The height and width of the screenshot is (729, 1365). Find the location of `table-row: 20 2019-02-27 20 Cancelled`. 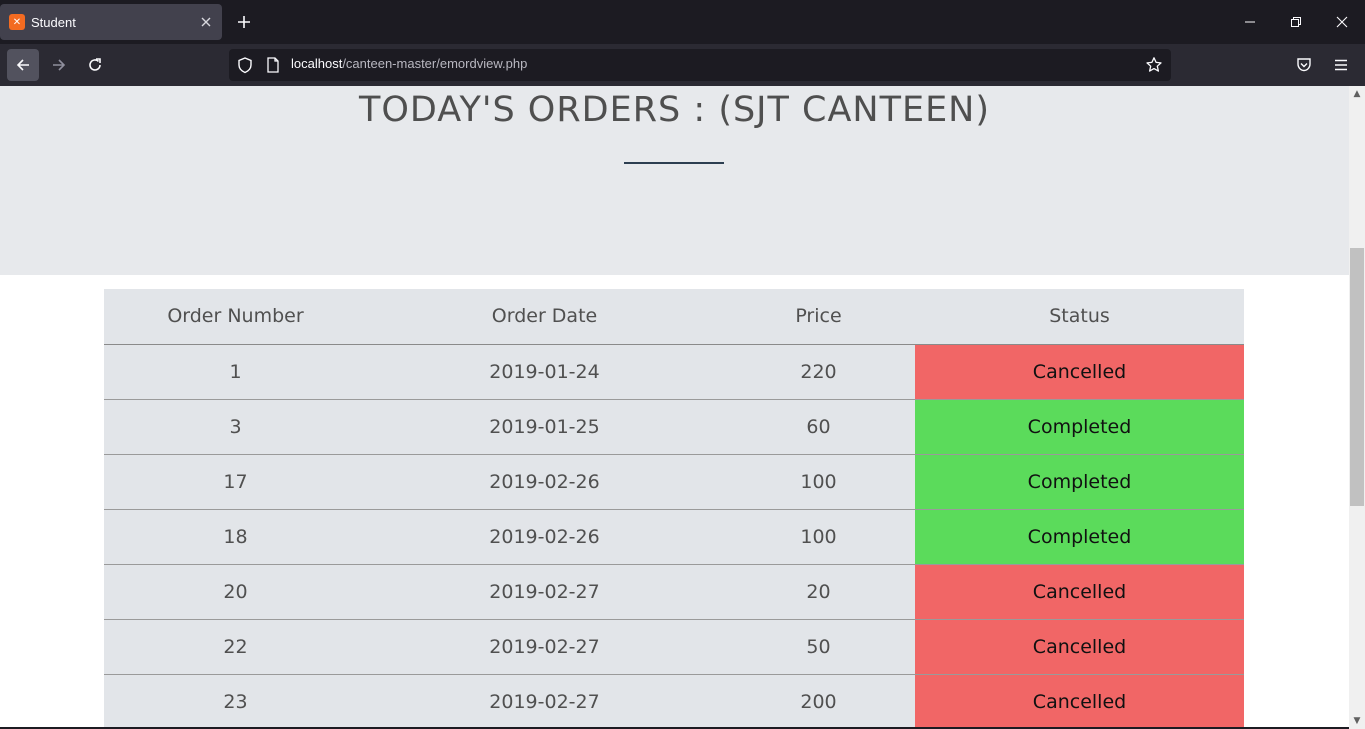

table-row: 20 2019-02-27 20 Cancelled is located at coordinates (674, 592).